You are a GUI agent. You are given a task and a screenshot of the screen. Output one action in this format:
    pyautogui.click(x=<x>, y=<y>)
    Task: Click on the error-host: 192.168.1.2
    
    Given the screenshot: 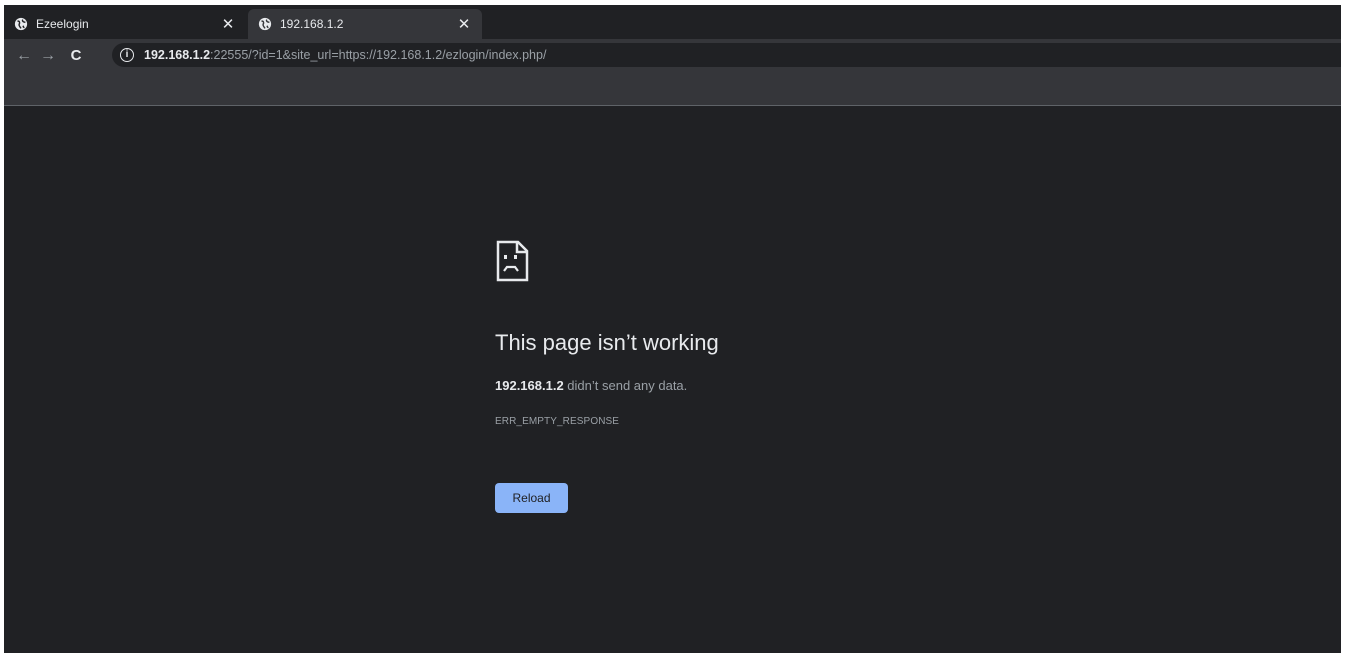 What is the action you would take?
    pyautogui.click(x=529, y=385)
    